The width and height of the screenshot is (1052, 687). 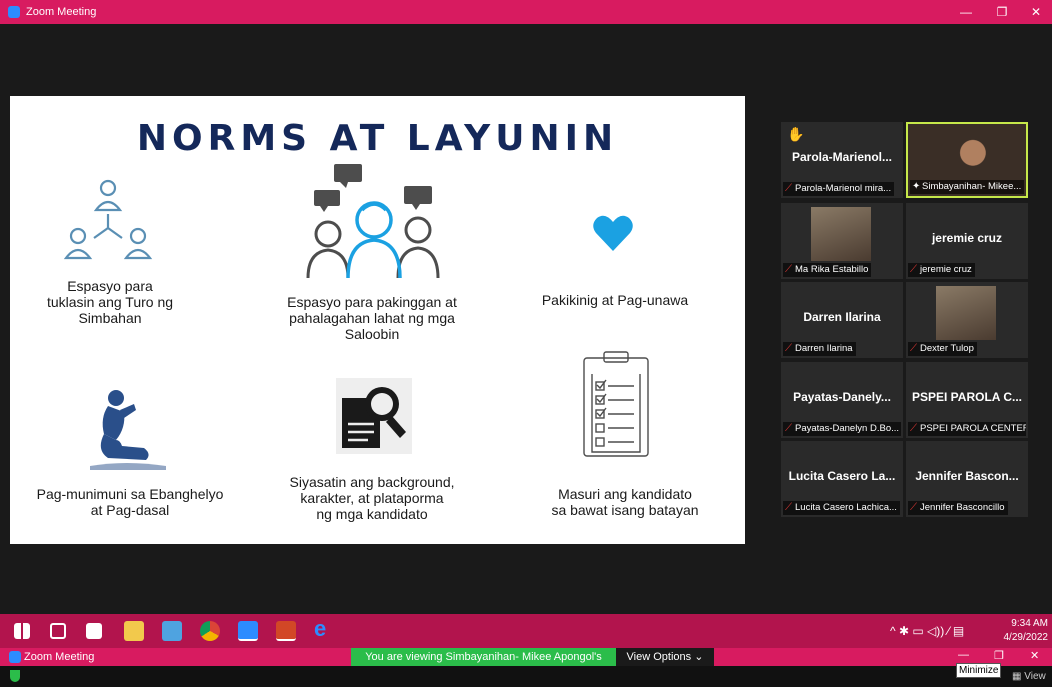 I want to click on view-button: ▦ View, so click(x=1029, y=676).